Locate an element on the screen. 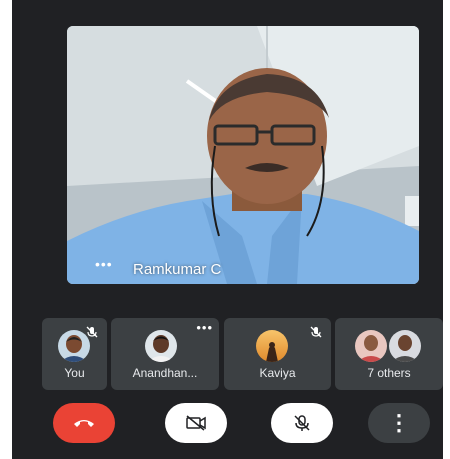 Image resolution: width=450 pixels, height=459 pixels. phone-hangup-icon is located at coordinates (84, 423).